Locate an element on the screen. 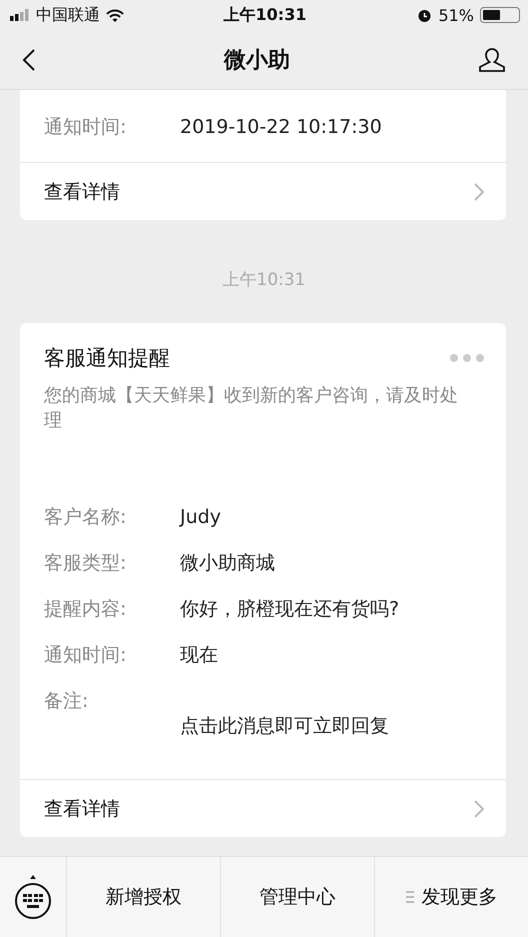  battery-icon is located at coordinates (500, 15).